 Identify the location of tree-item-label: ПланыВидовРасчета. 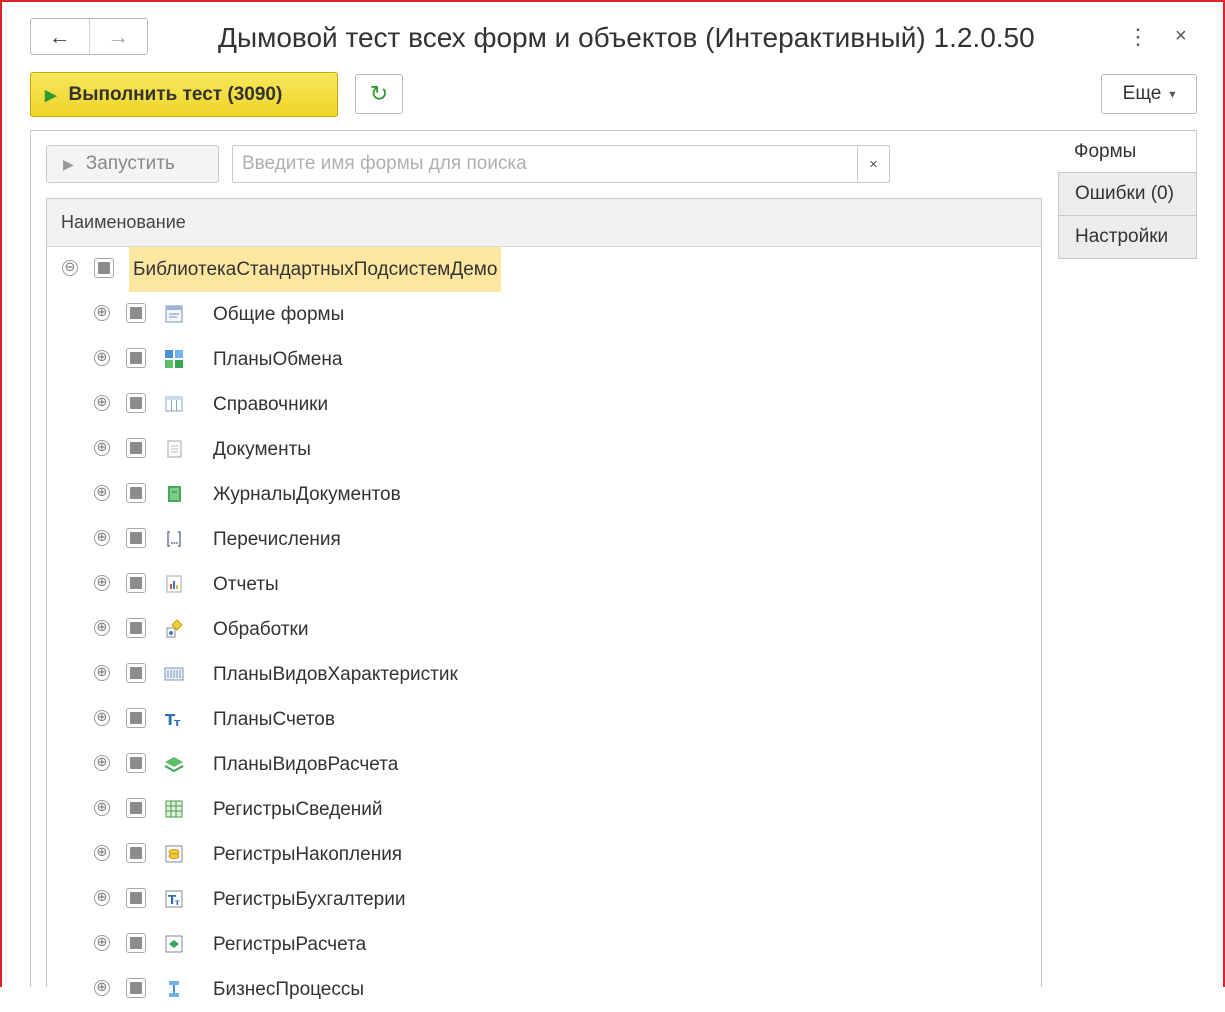
(306, 764).